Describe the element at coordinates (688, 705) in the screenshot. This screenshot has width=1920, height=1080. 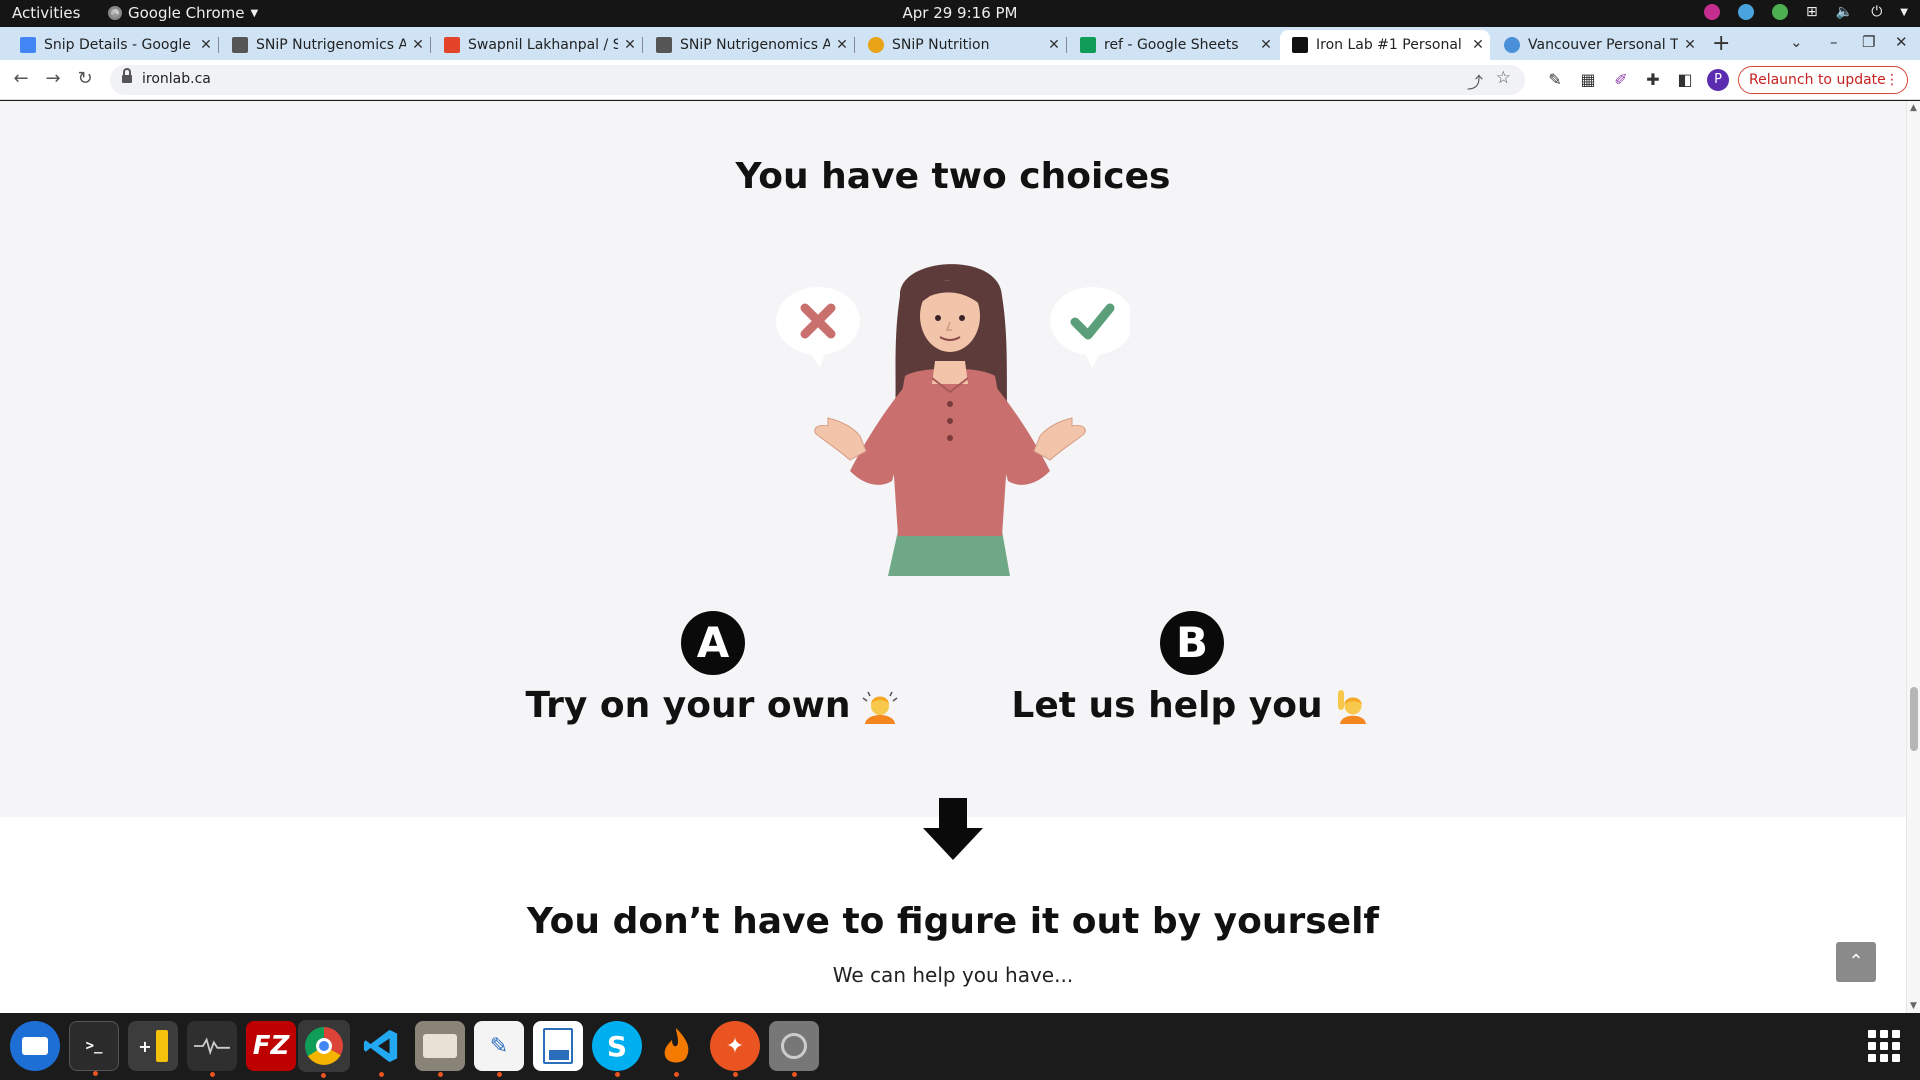
I see `choice-a-label: Try on your own` at that location.